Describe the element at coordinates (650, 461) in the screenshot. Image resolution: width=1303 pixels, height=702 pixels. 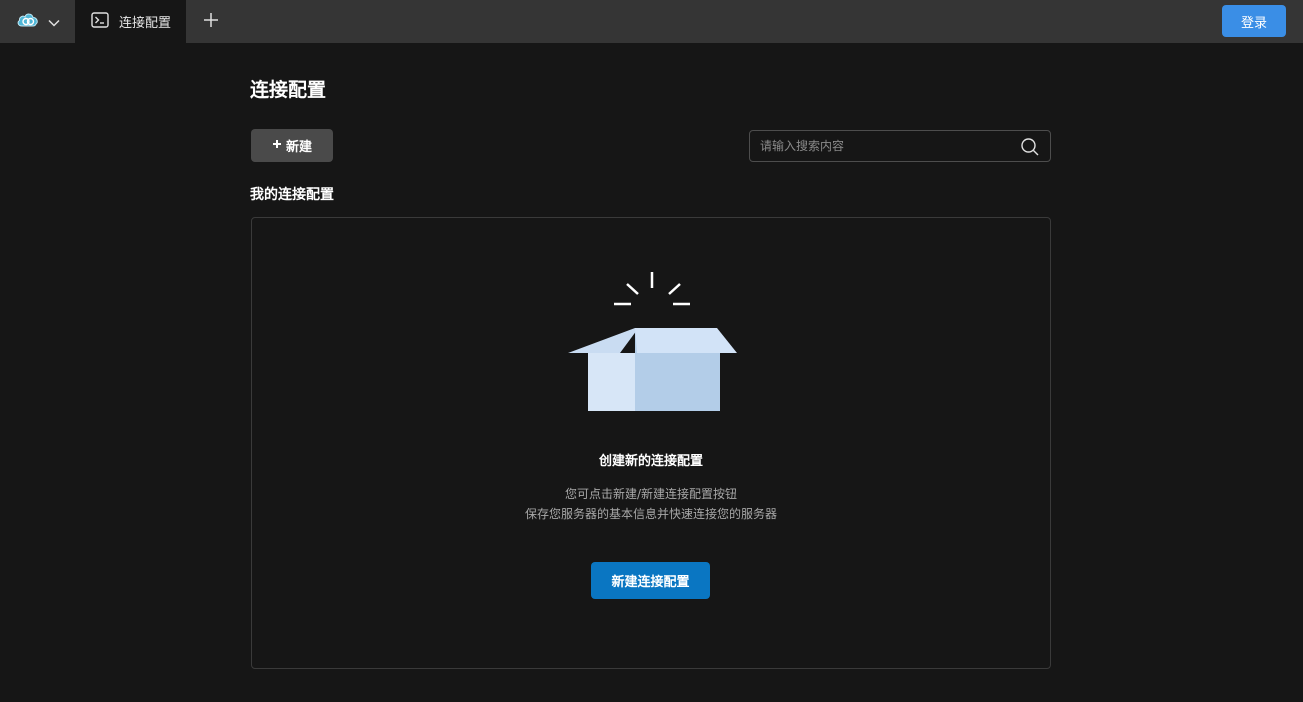
I see `empty-state-title: 创建新的连接配置` at that location.